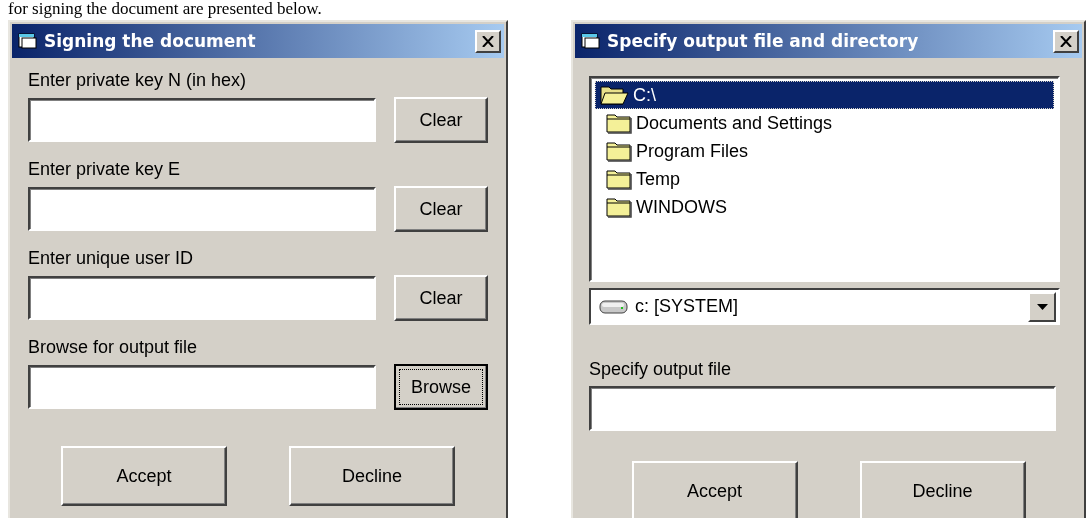  Describe the element at coordinates (824, 123) in the screenshot. I see `folder-item: Documents and Settings` at that location.